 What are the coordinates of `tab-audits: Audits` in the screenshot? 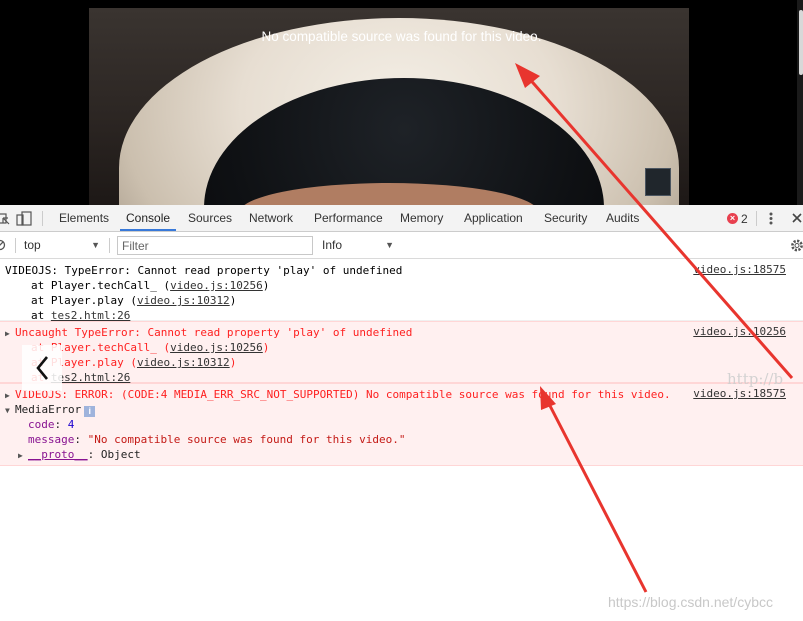 It's located at (622, 218).